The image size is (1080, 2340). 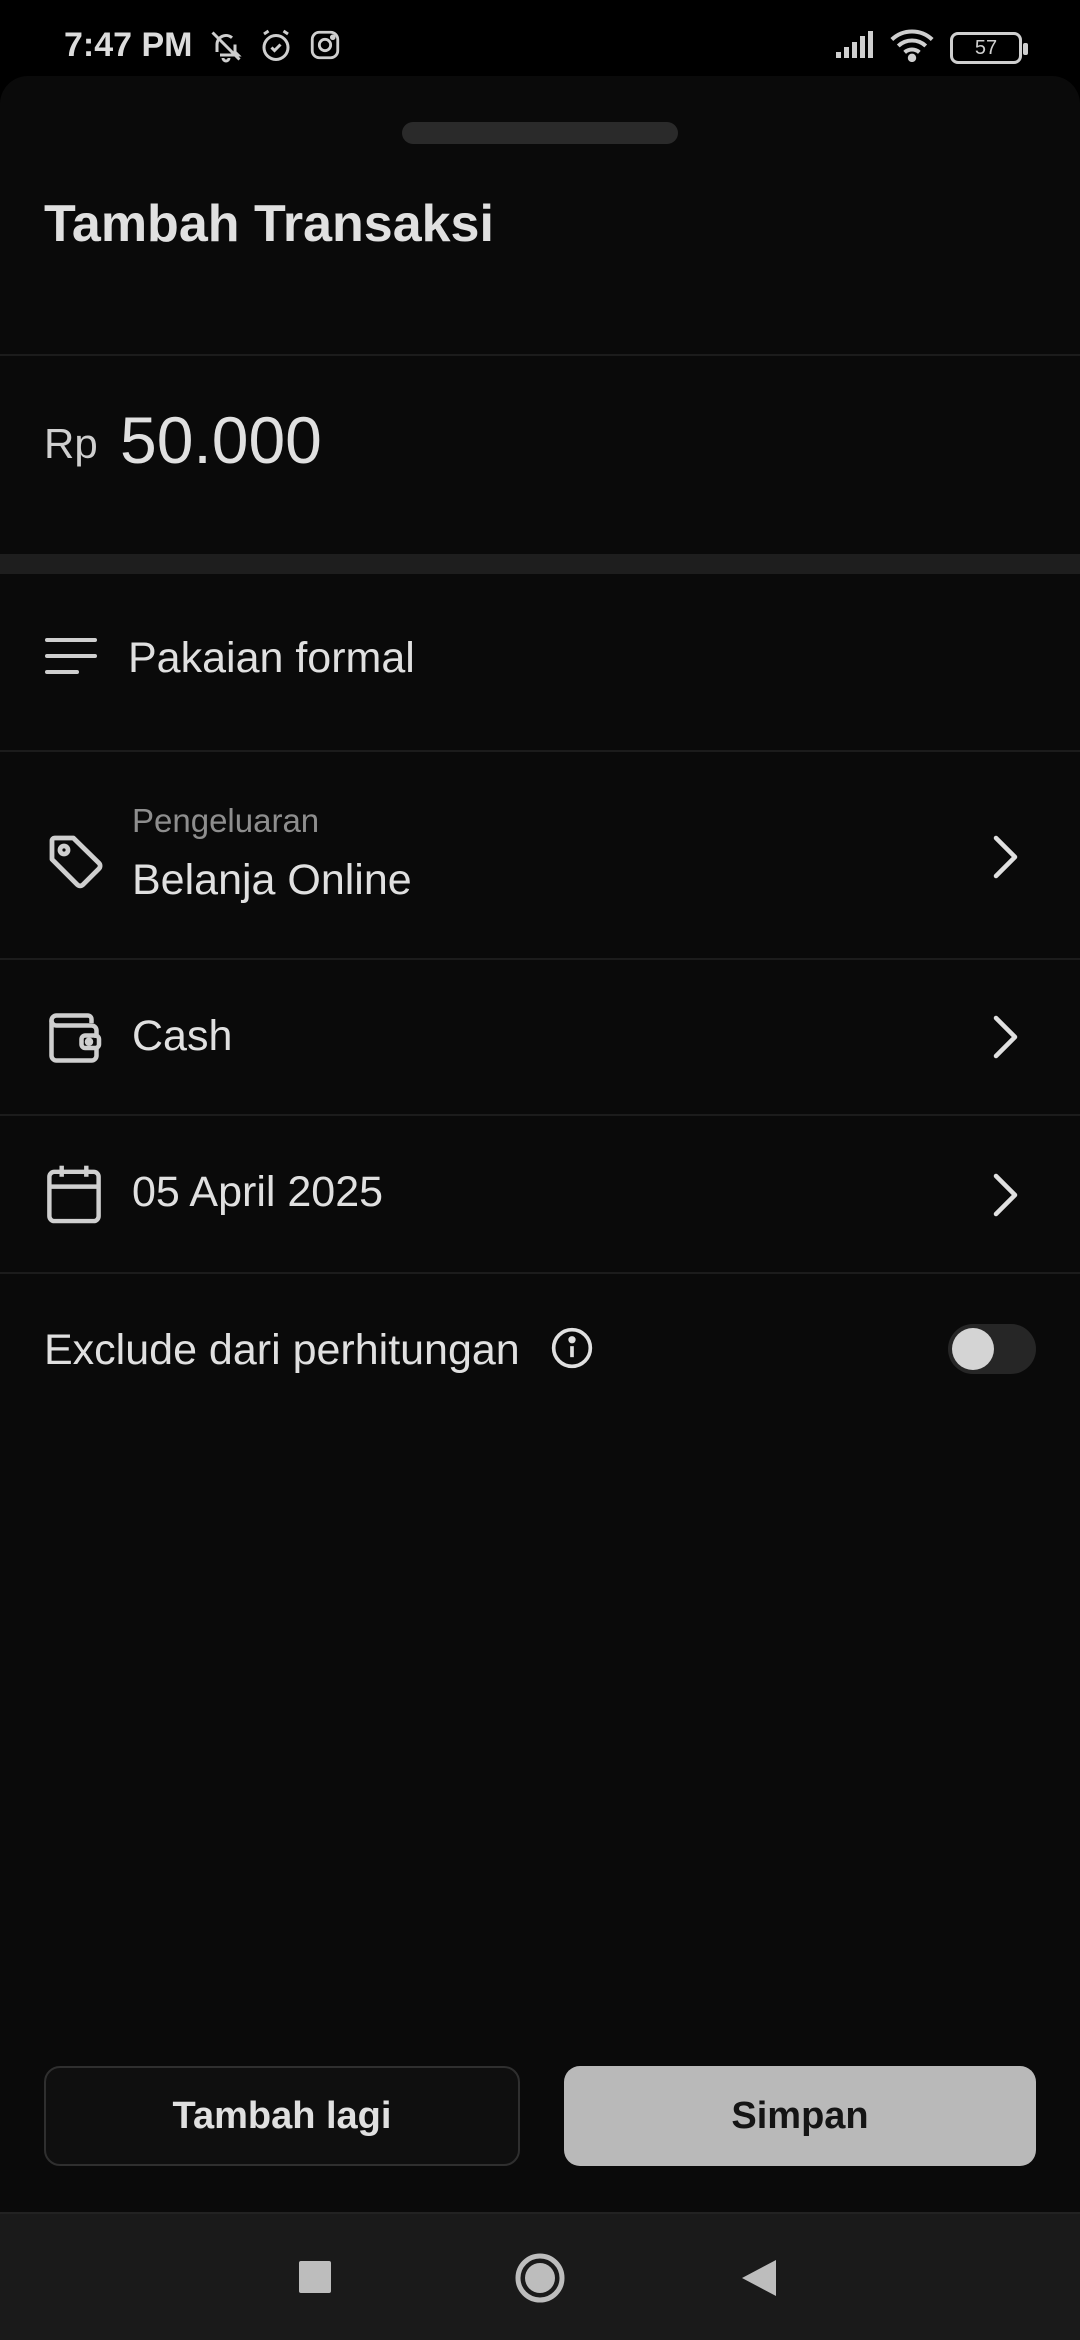 I want to click on exclude-label: Exclude dari perhitungan, so click(x=282, y=1350).